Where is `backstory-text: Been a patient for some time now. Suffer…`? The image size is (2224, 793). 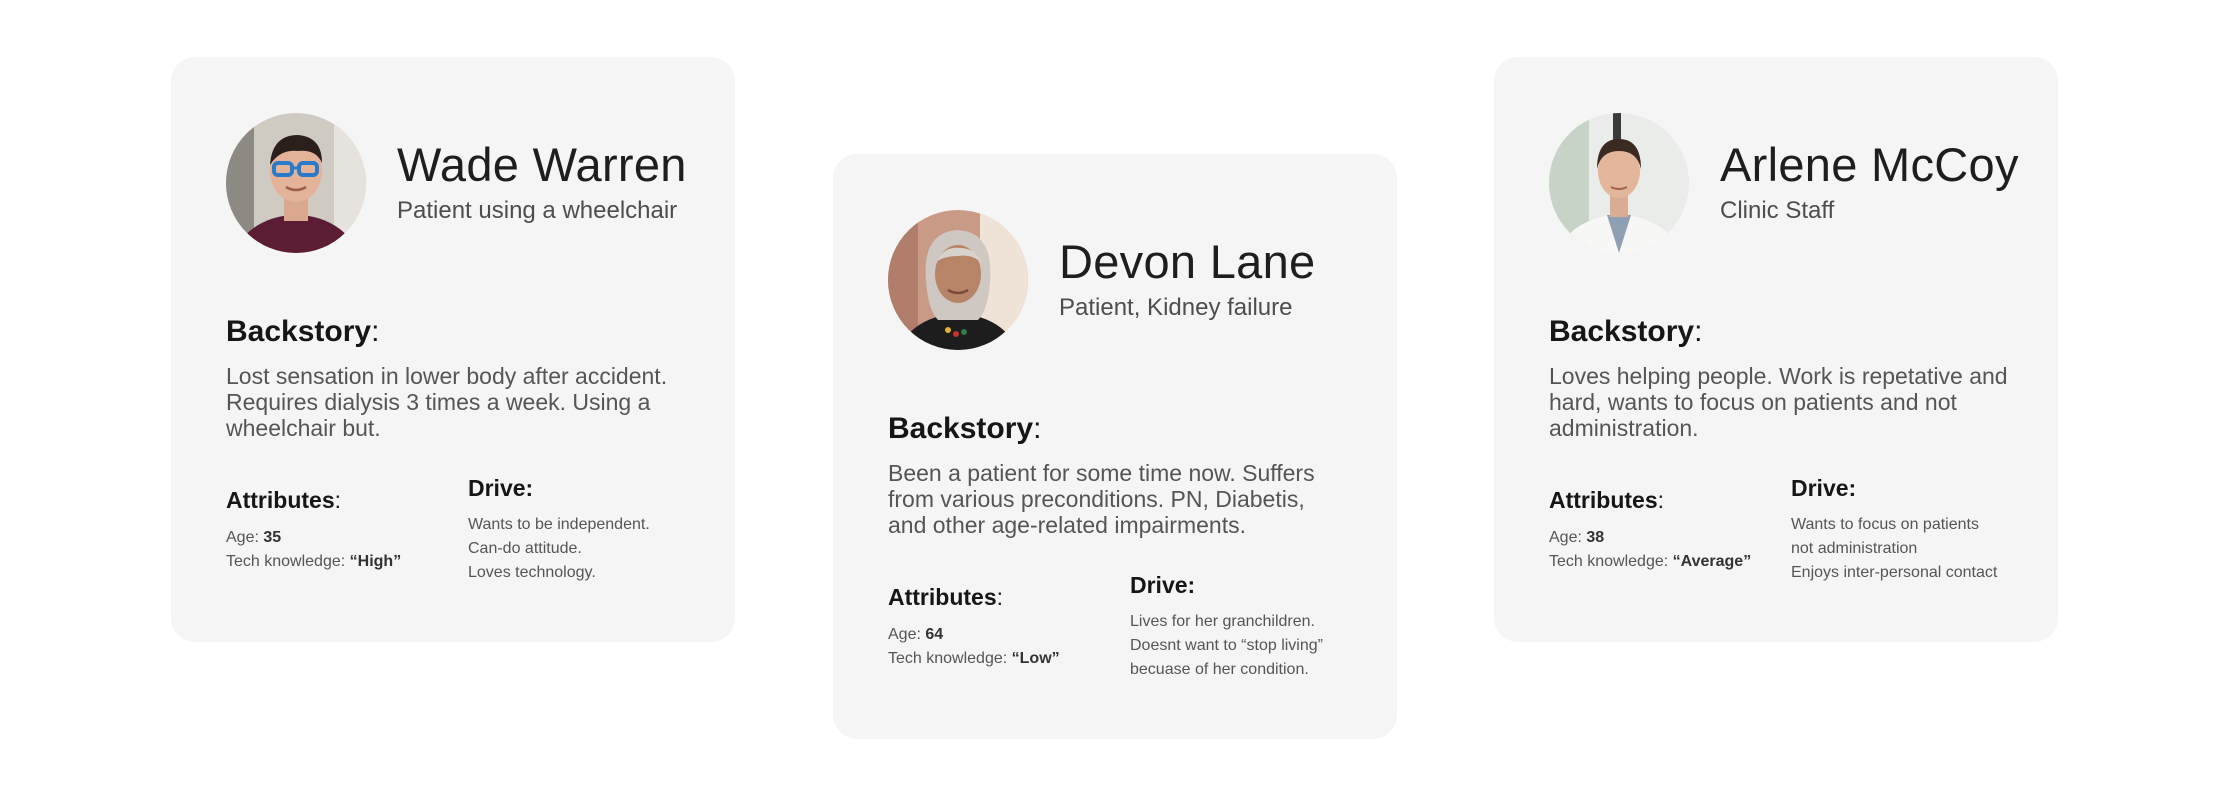 backstory-text: Been a patient for some time now. Suffer… is located at coordinates (1101, 499).